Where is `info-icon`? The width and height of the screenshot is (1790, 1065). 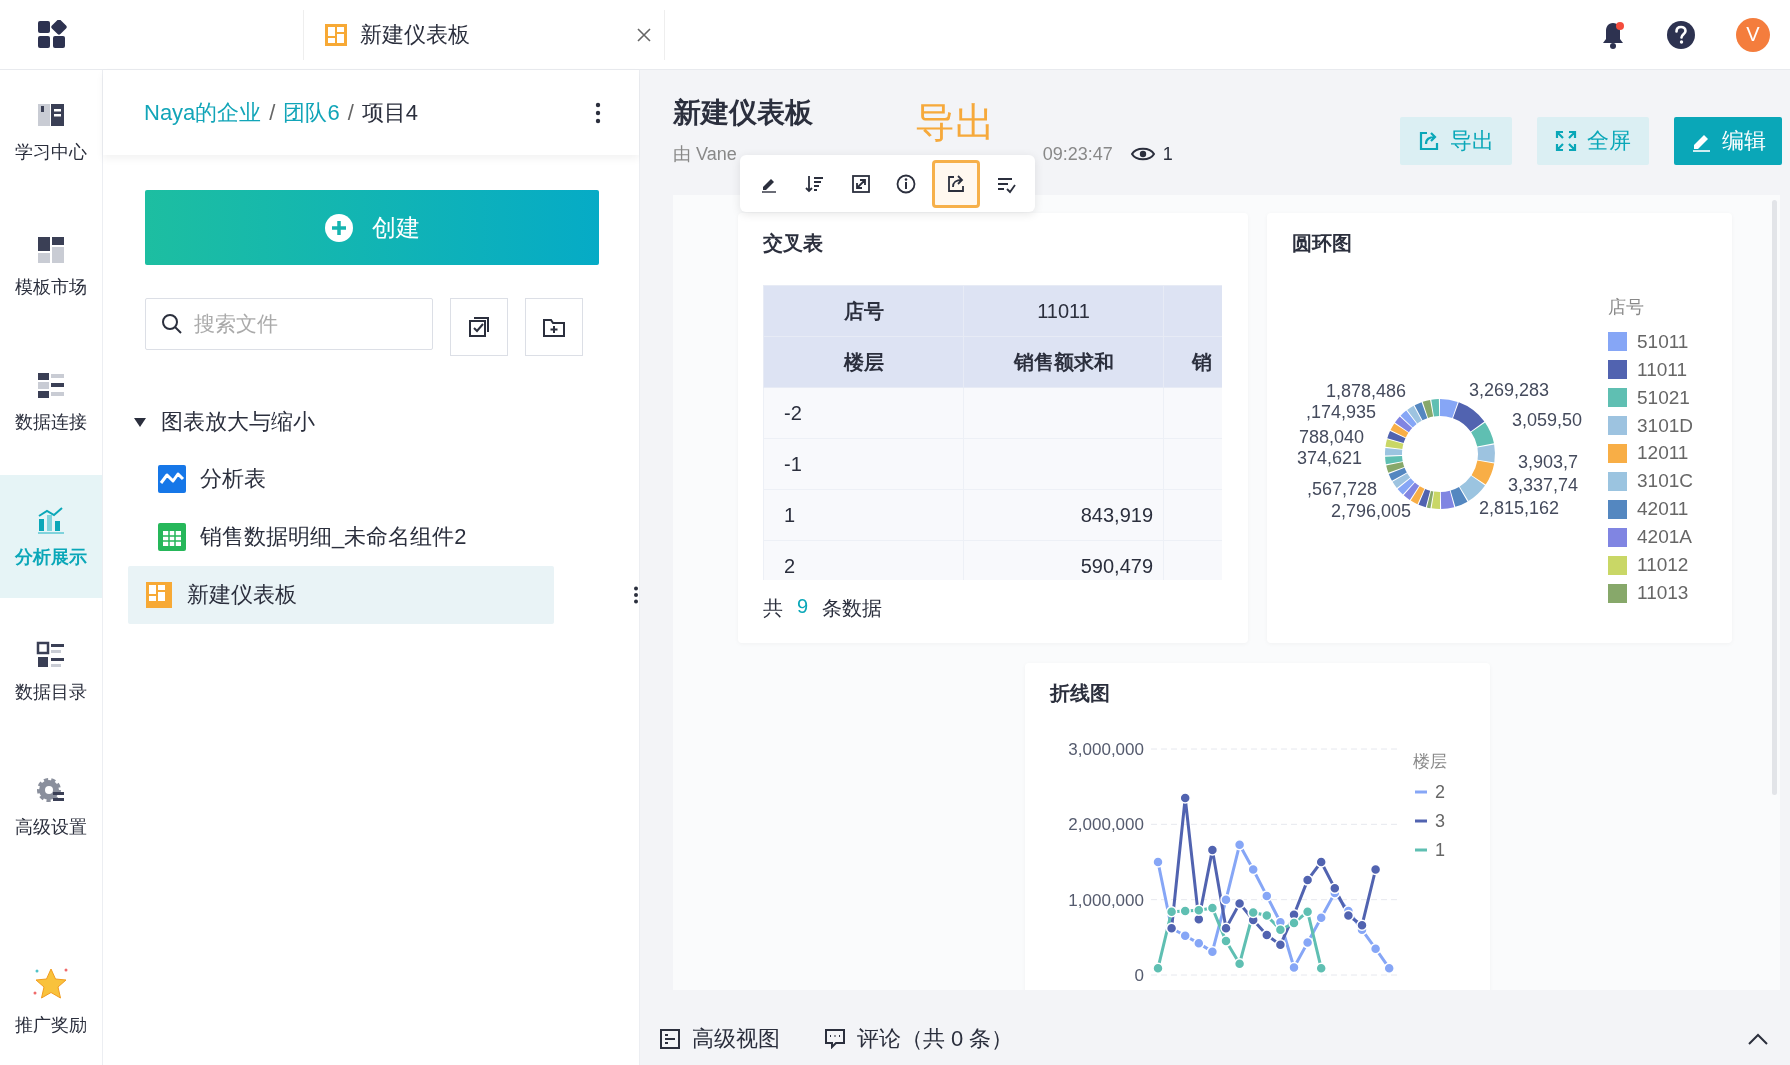 info-icon is located at coordinates (906, 183).